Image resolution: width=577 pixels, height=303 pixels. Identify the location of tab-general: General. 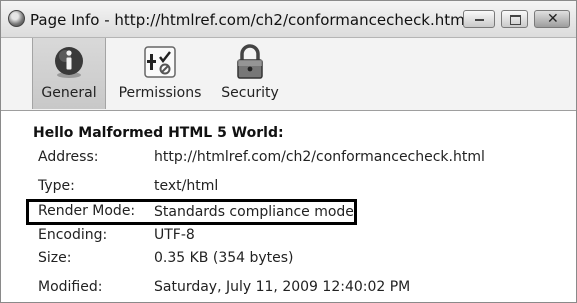
(69, 73).